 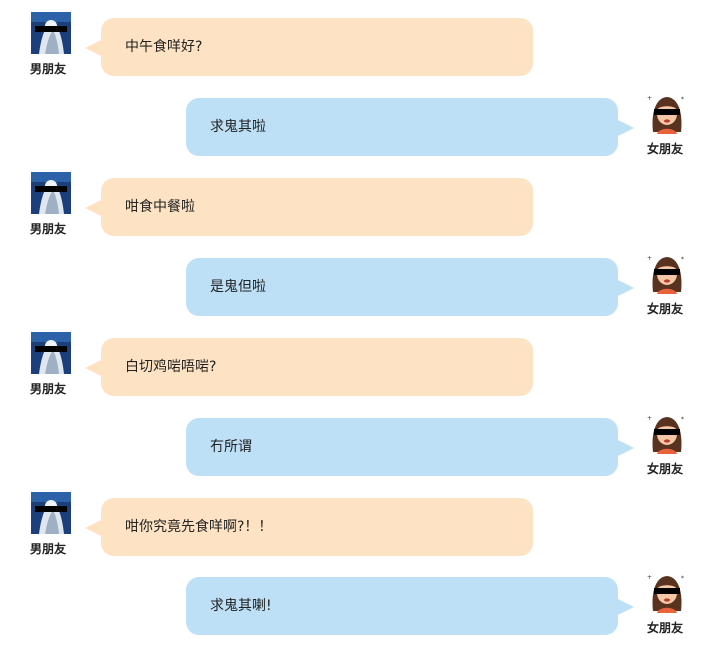 What do you see at coordinates (410, 606) in the screenshot?
I see `message-bubble: 求鬼其喇!` at bounding box center [410, 606].